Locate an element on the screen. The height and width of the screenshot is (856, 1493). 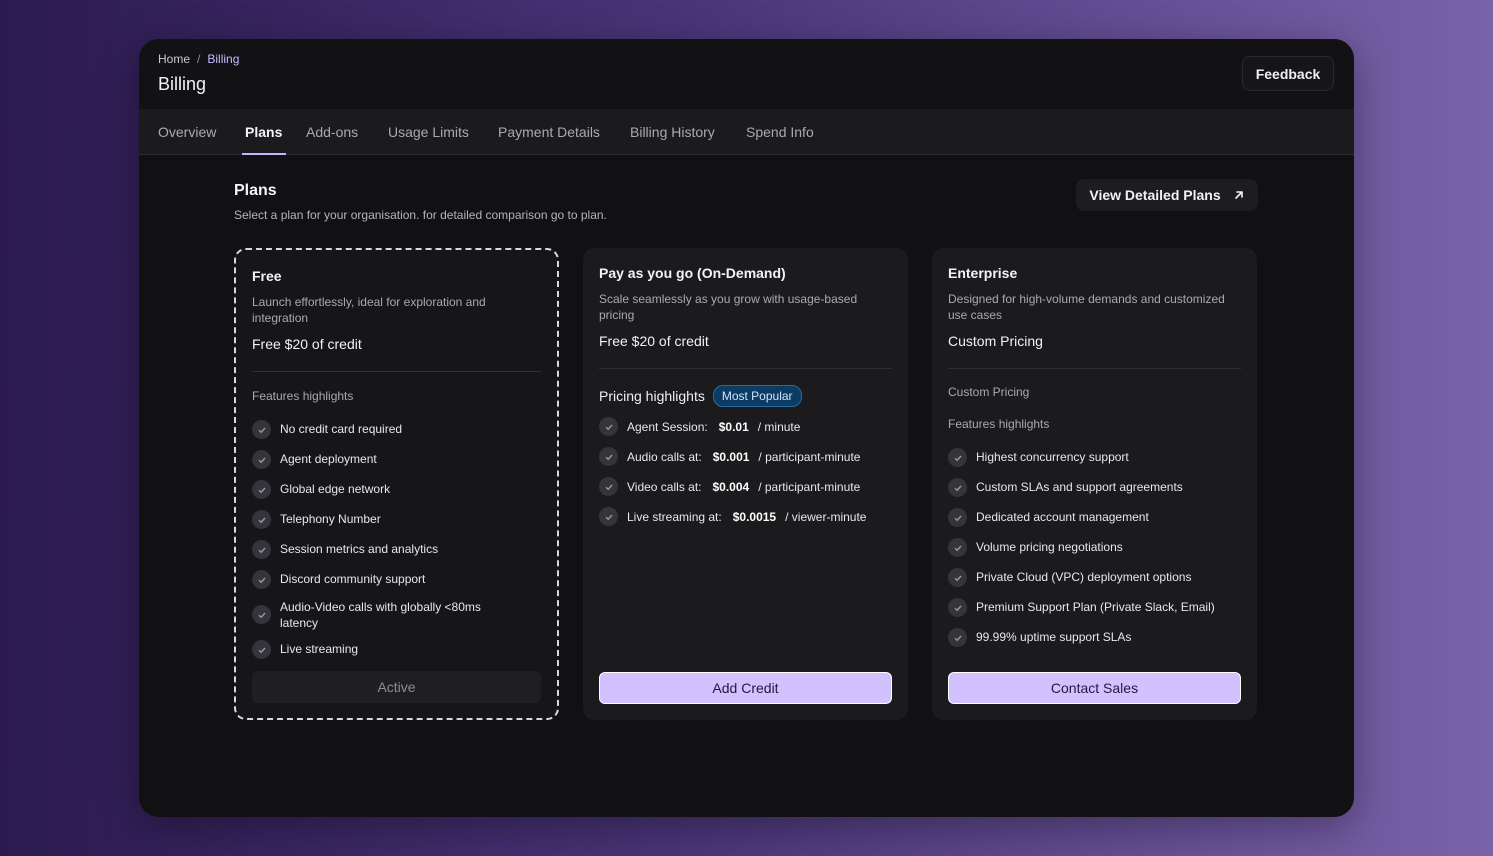
list-item: Dedicated account management is located at coordinates (1097, 517).